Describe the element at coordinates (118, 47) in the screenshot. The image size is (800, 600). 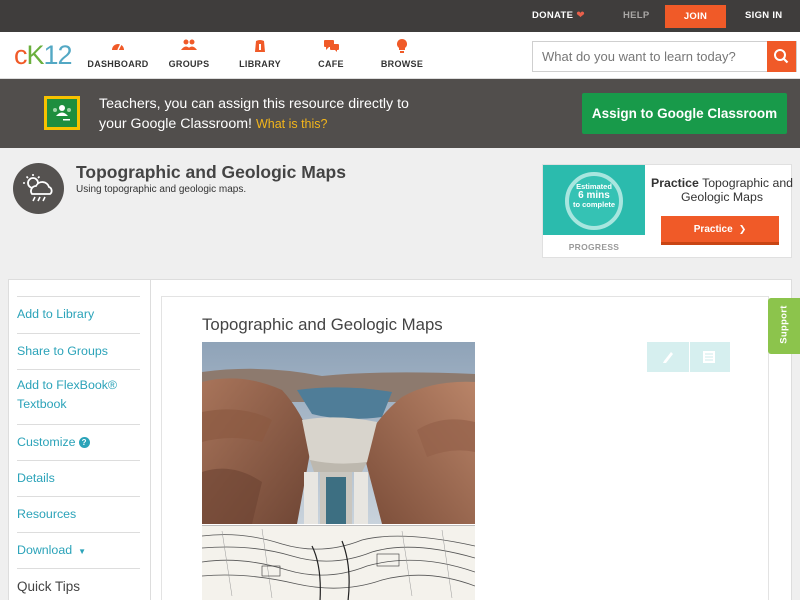
I see `dashboard-icon` at that location.